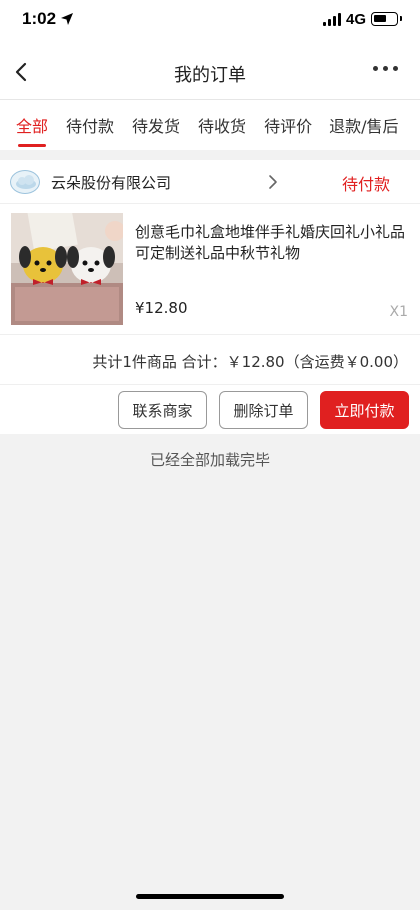 The width and height of the screenshot is (420, 910). I want to click on tab-pending-receipt: 待收货, so click(222, 125).